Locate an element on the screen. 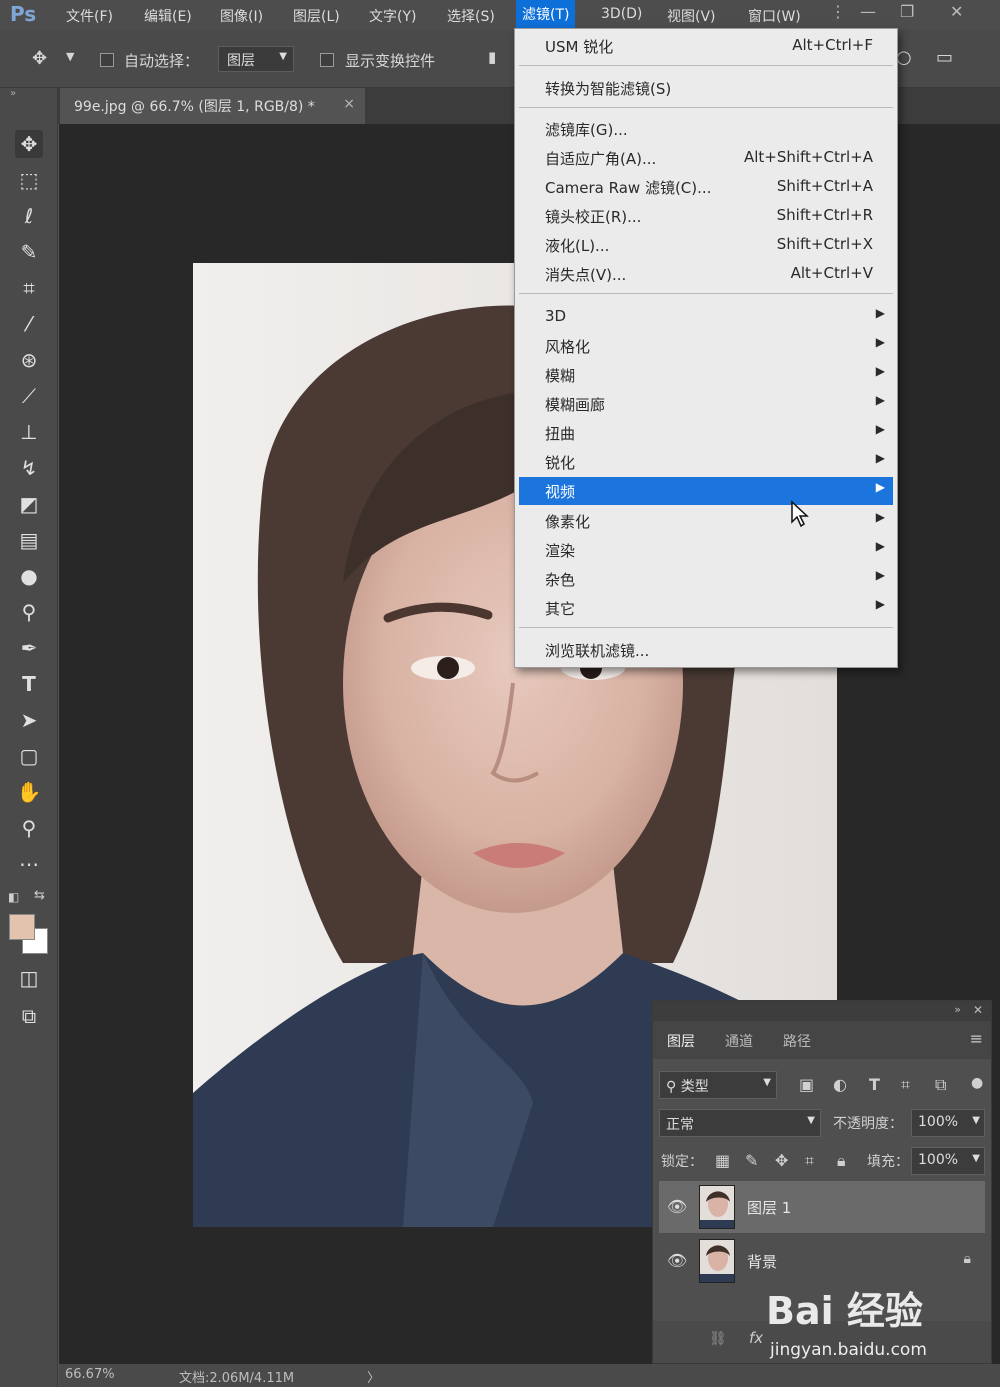 The width and height of the screenshot is (1000, 1387). submenu-blur-gallery: 模糊画廊 ▶ is located at coordinates (706, 404).